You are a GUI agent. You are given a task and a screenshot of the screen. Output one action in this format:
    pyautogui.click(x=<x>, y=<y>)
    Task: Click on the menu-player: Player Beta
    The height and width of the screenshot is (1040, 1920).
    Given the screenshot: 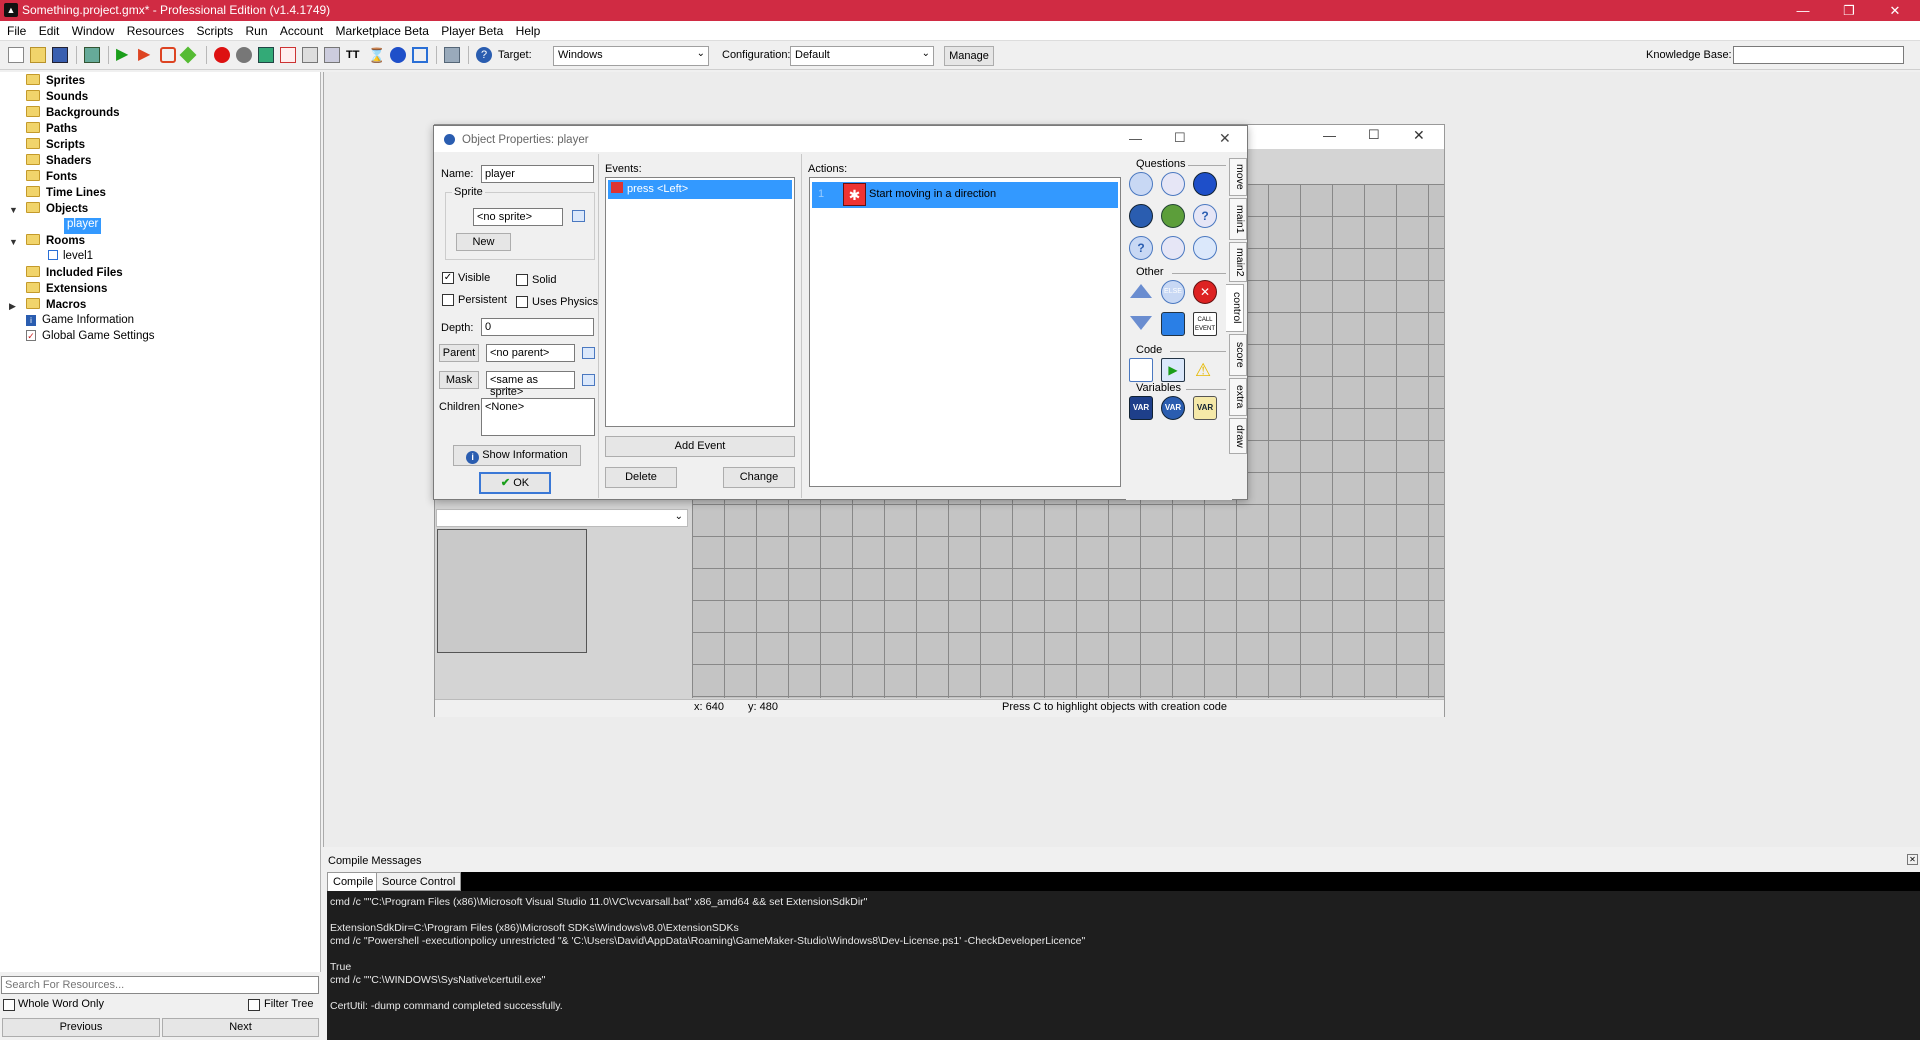 What is the action you would take?
    pyautogui.click(x=472, y=29)
    